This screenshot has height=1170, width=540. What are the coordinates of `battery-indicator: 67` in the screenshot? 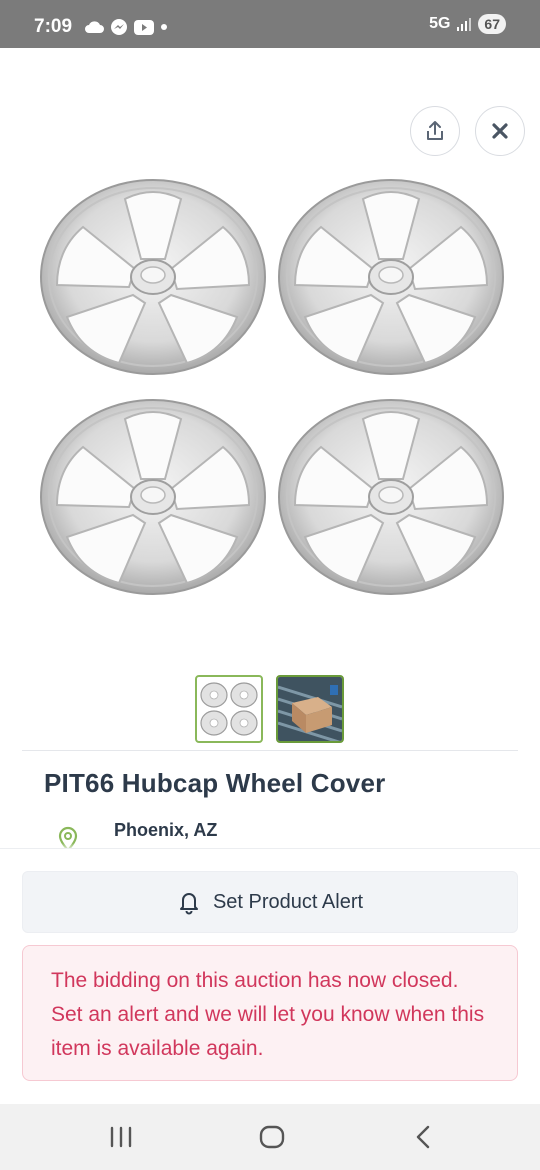 It's located at (492, 24).